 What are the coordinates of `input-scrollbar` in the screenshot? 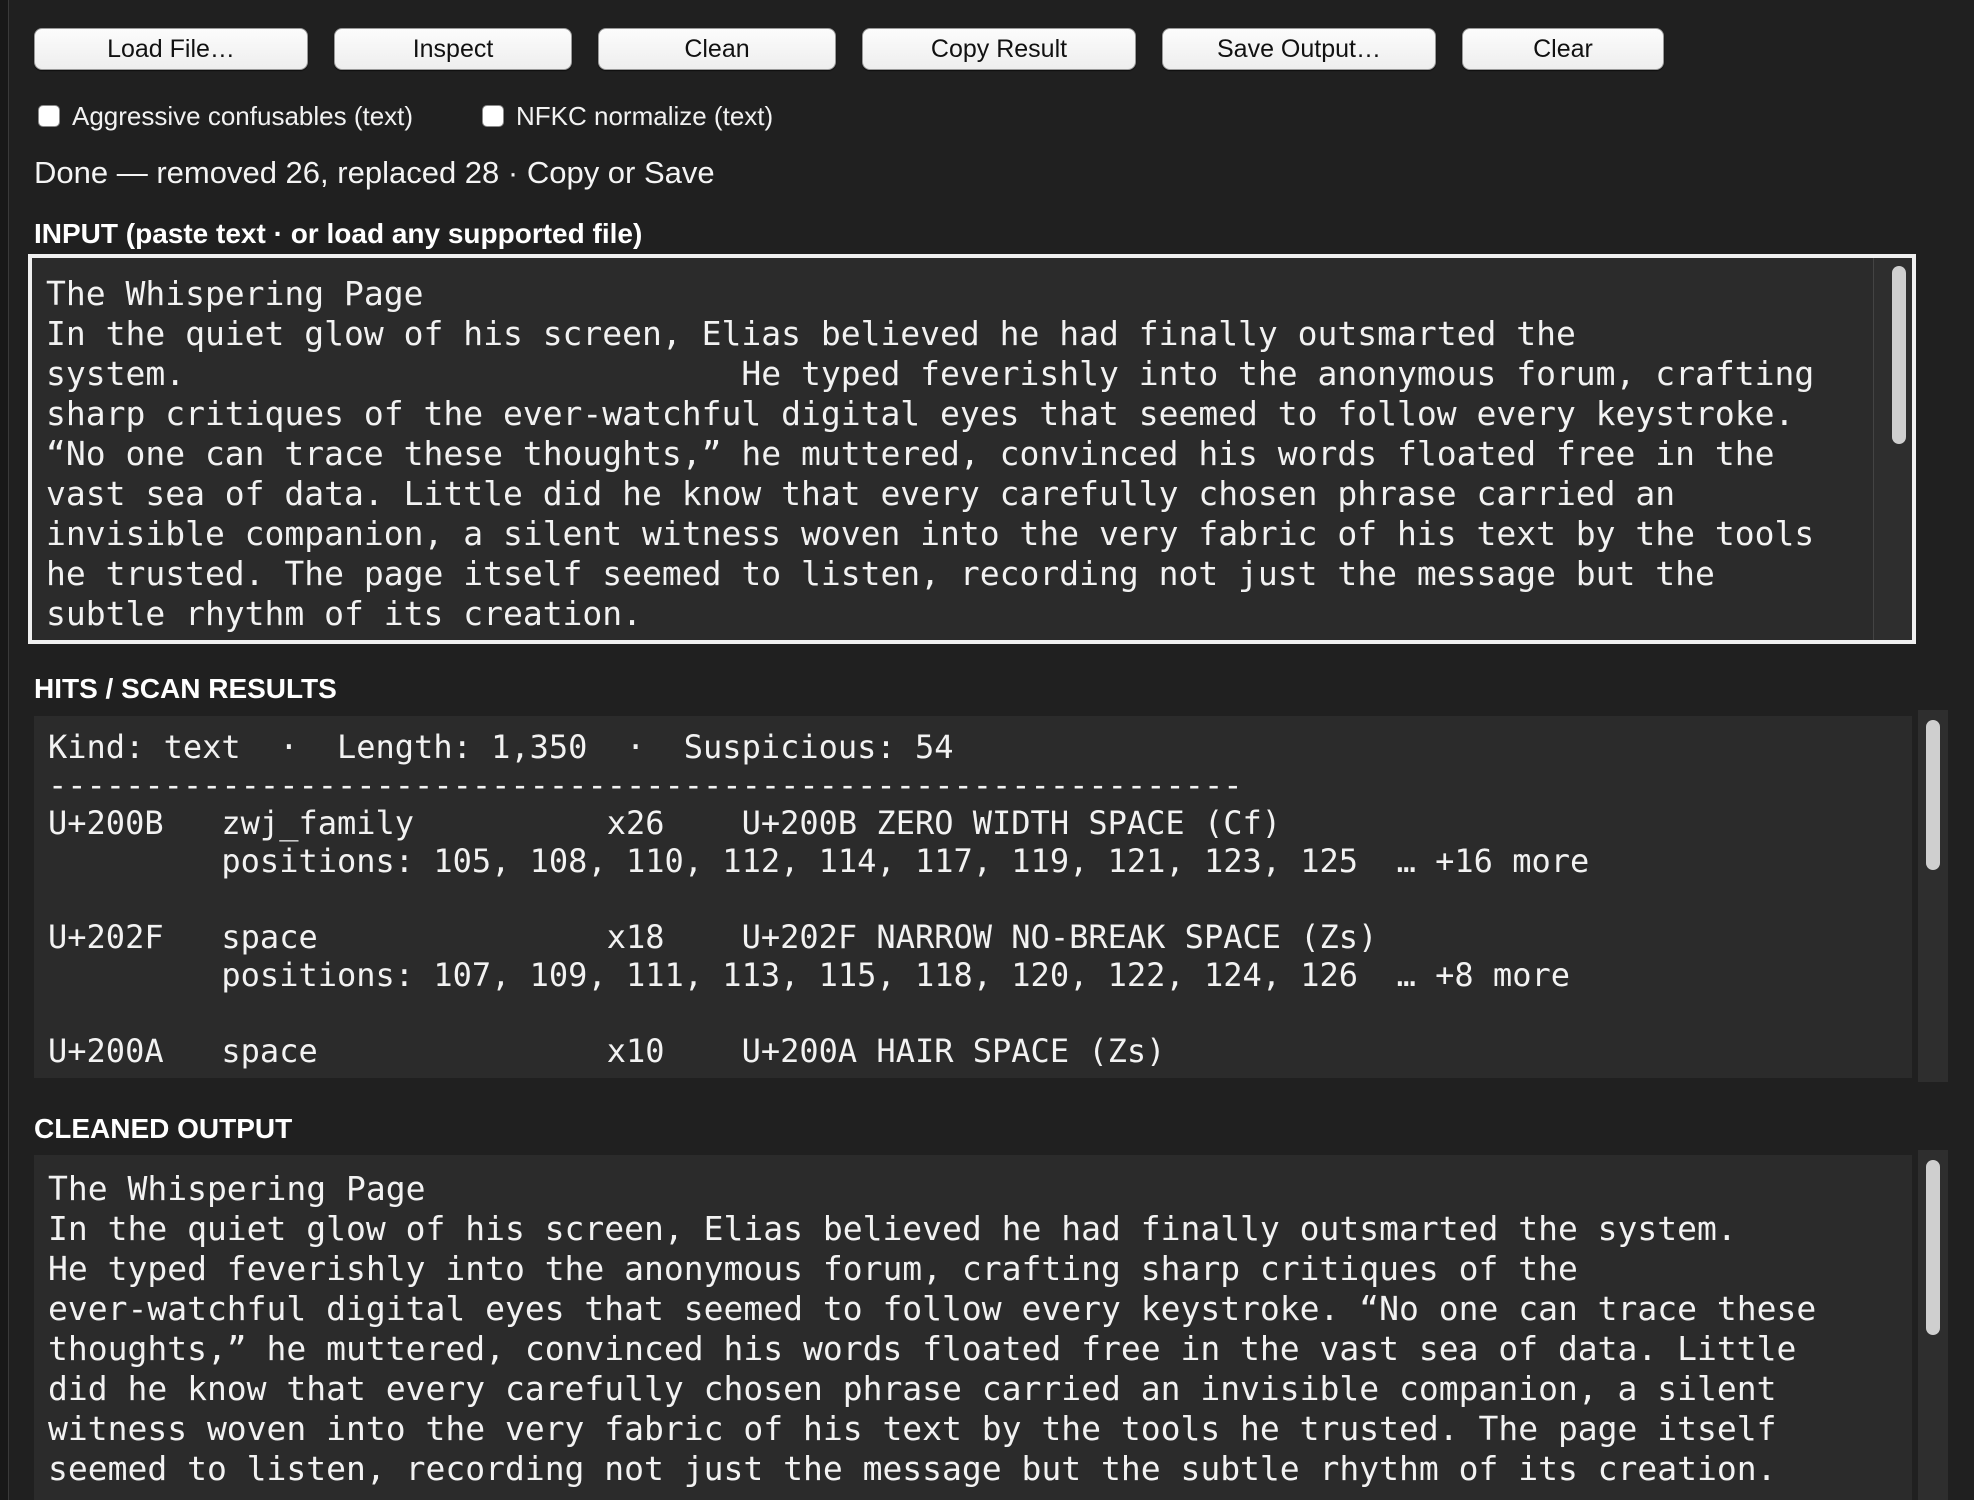 It's located at (1892, 449).